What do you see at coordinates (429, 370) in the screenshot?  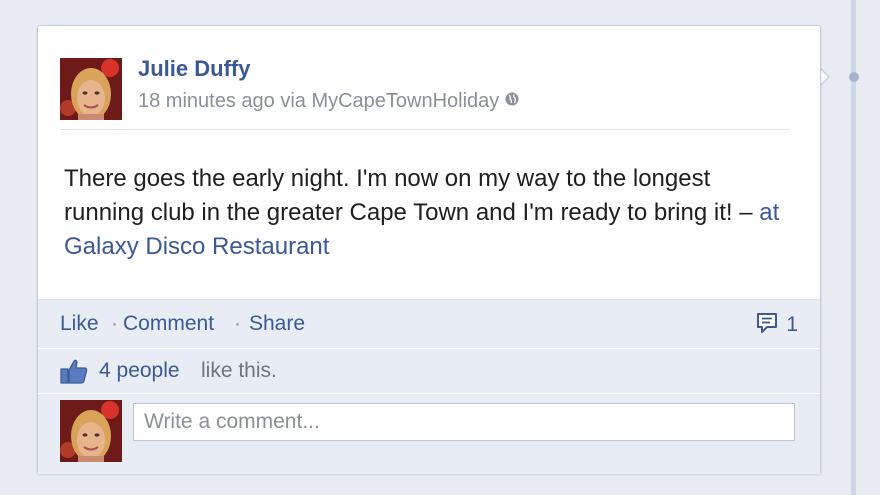 I see `likes-row: 4 people like this.` at bounding box center [429, 370].